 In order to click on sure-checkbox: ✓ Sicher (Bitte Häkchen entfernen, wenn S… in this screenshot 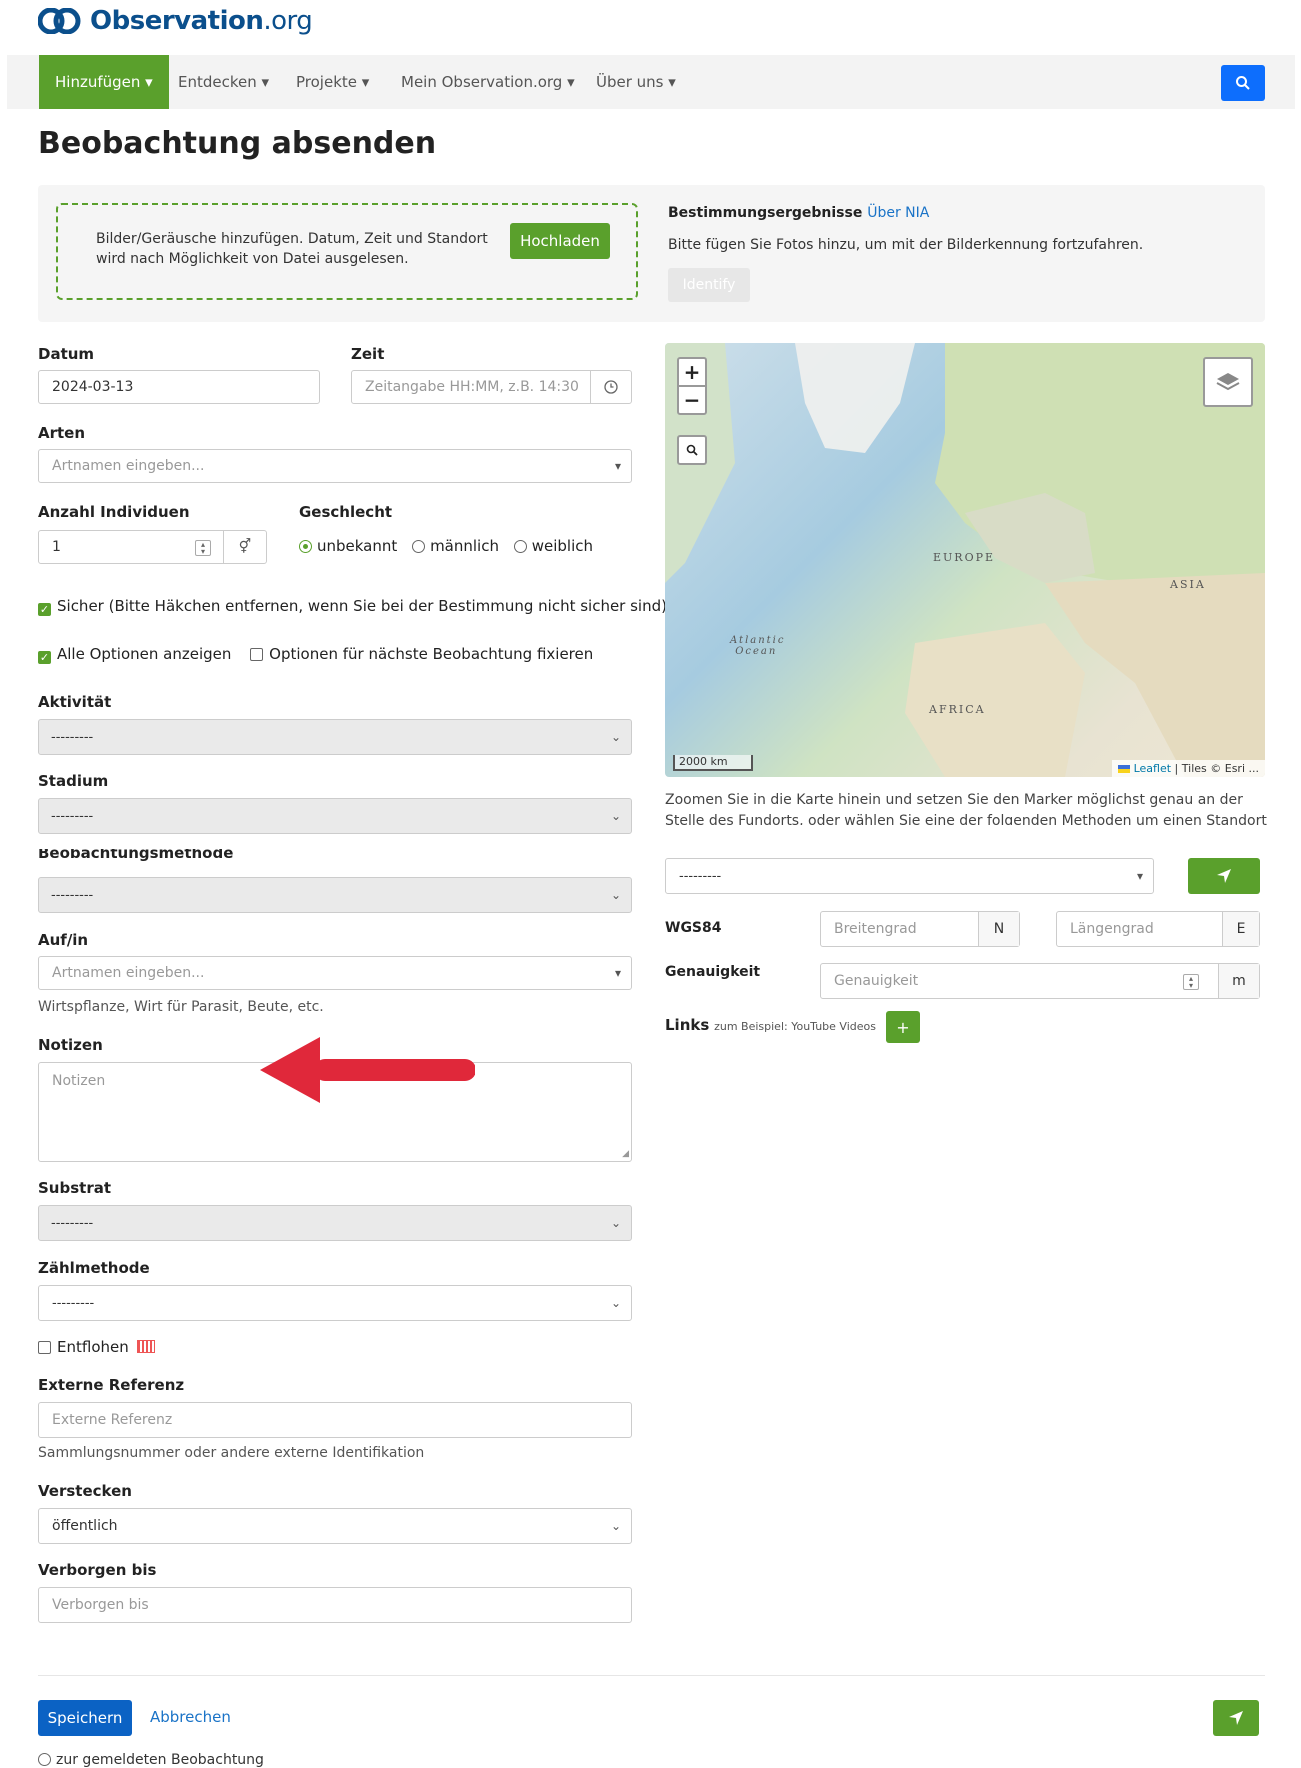, I will do `click(352, 606)`.